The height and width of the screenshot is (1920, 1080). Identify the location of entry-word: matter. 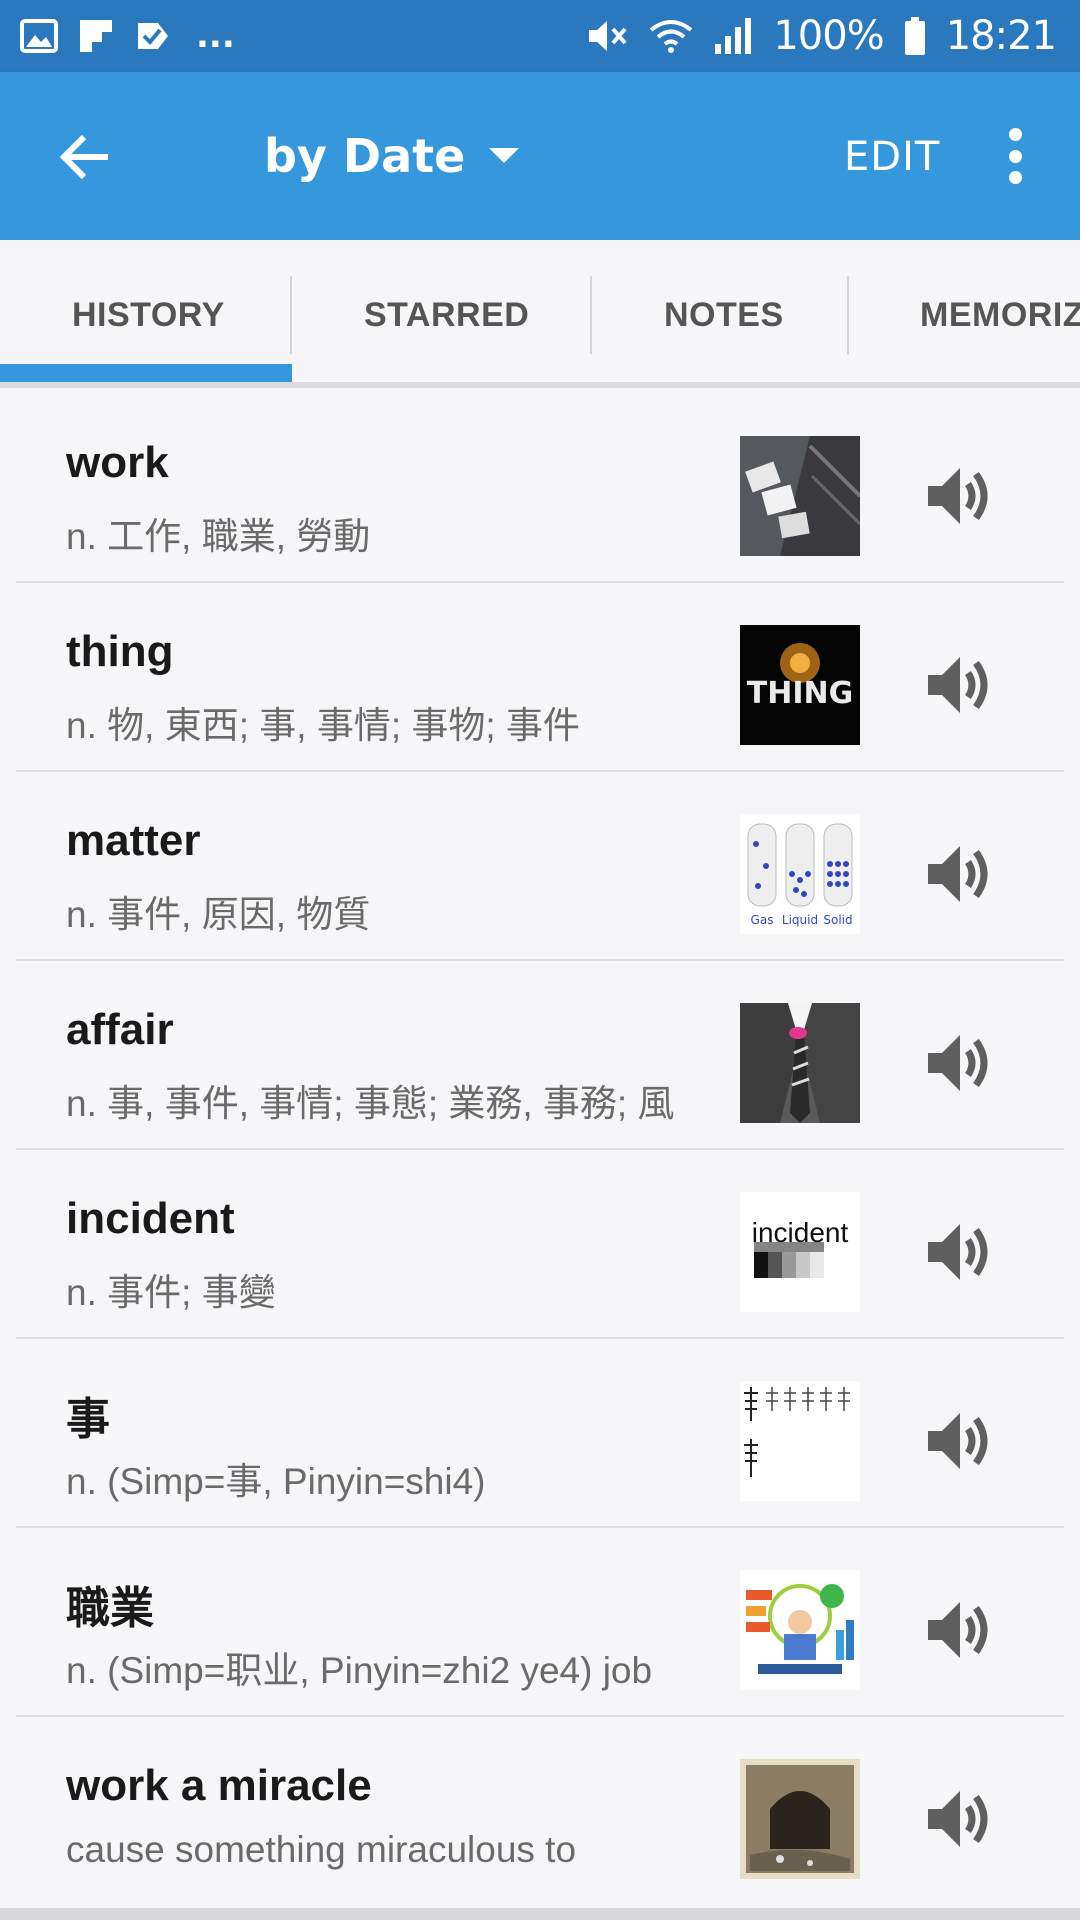
(133, 840).